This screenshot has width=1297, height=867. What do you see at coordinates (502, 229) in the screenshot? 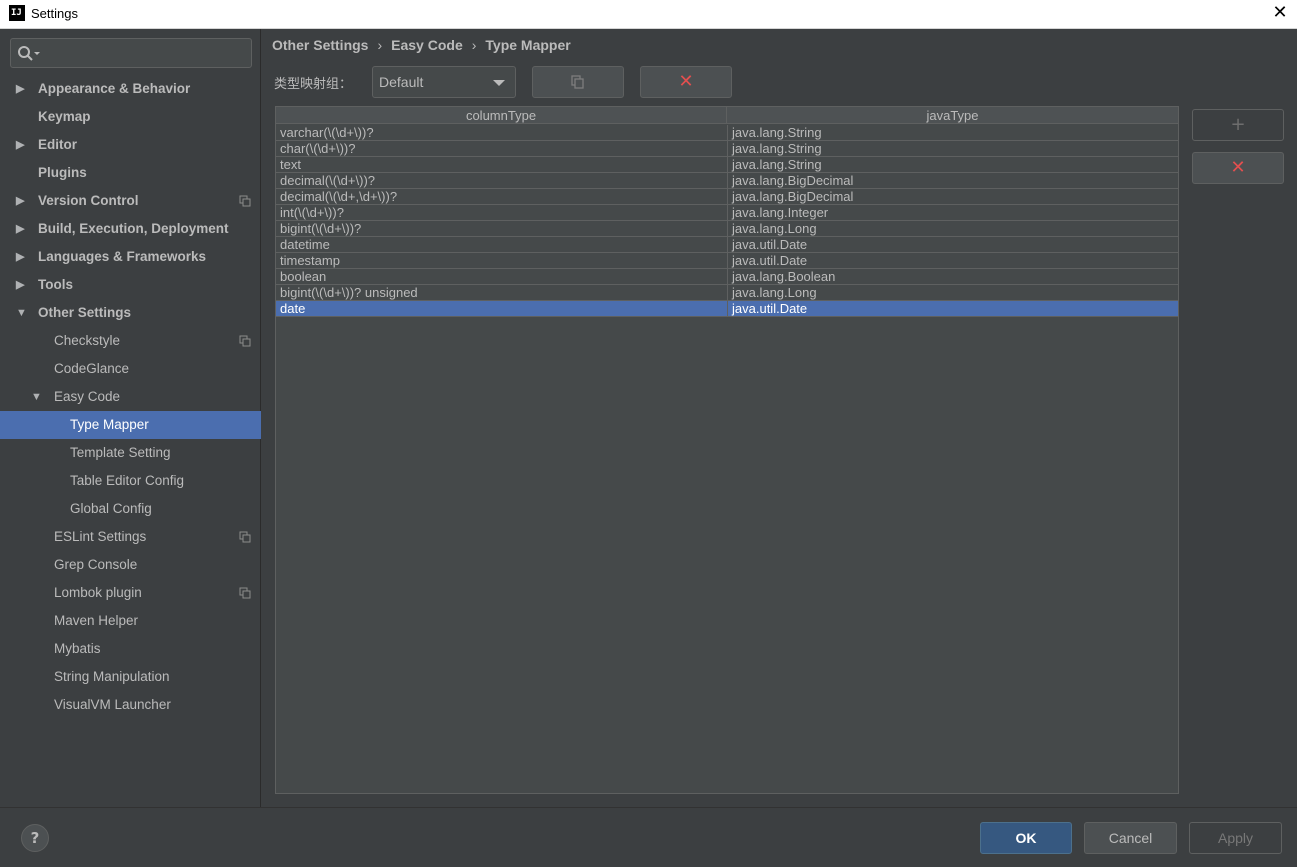
I see `cell-column-type: bigint(\(\d+\))?` at bounding box center [502, 229].